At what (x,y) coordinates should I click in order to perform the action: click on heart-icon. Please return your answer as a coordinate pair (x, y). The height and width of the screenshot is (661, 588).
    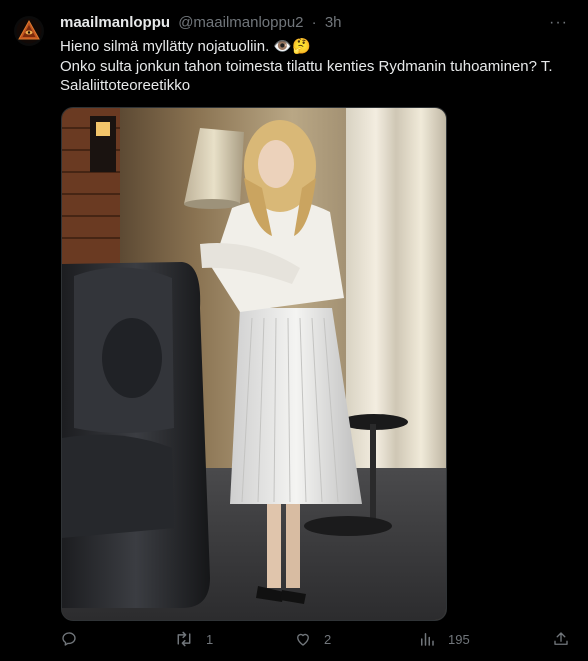
    Looking at the image, I should click on (303, 639).